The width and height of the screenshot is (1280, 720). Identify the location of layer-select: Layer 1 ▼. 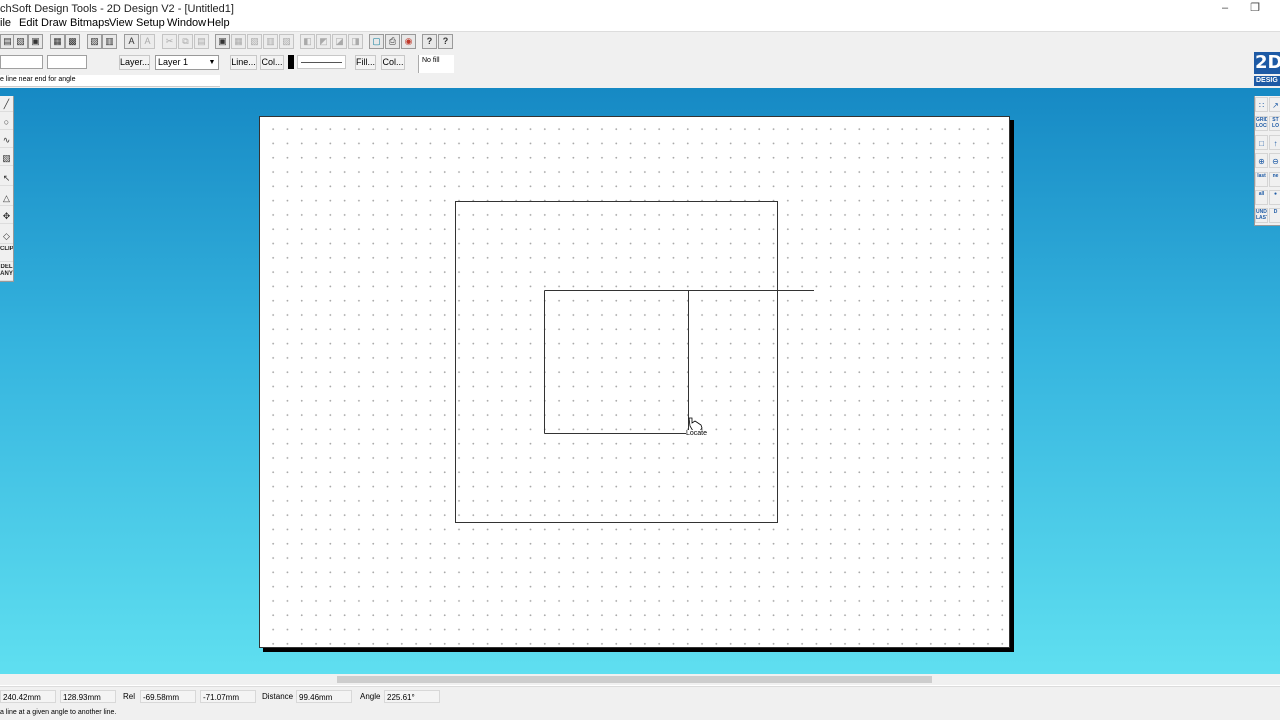
(187, 62).